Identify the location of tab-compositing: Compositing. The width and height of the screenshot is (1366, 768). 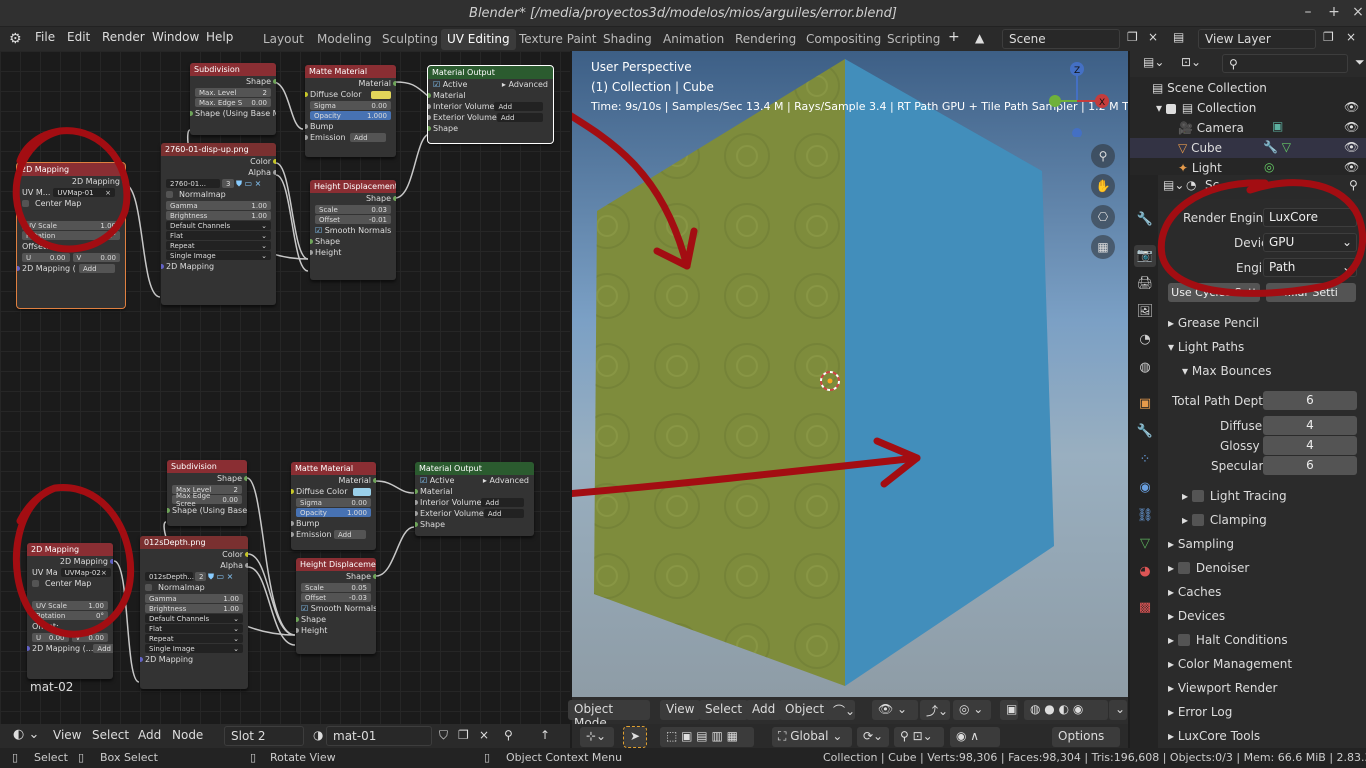
(843, 39).